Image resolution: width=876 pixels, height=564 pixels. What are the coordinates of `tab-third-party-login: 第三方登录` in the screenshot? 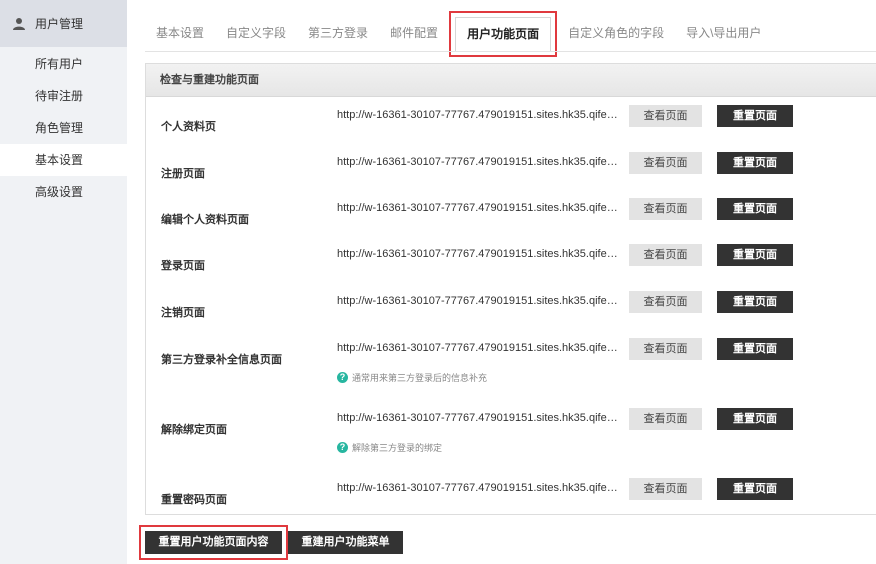 It's located at (338, 33).